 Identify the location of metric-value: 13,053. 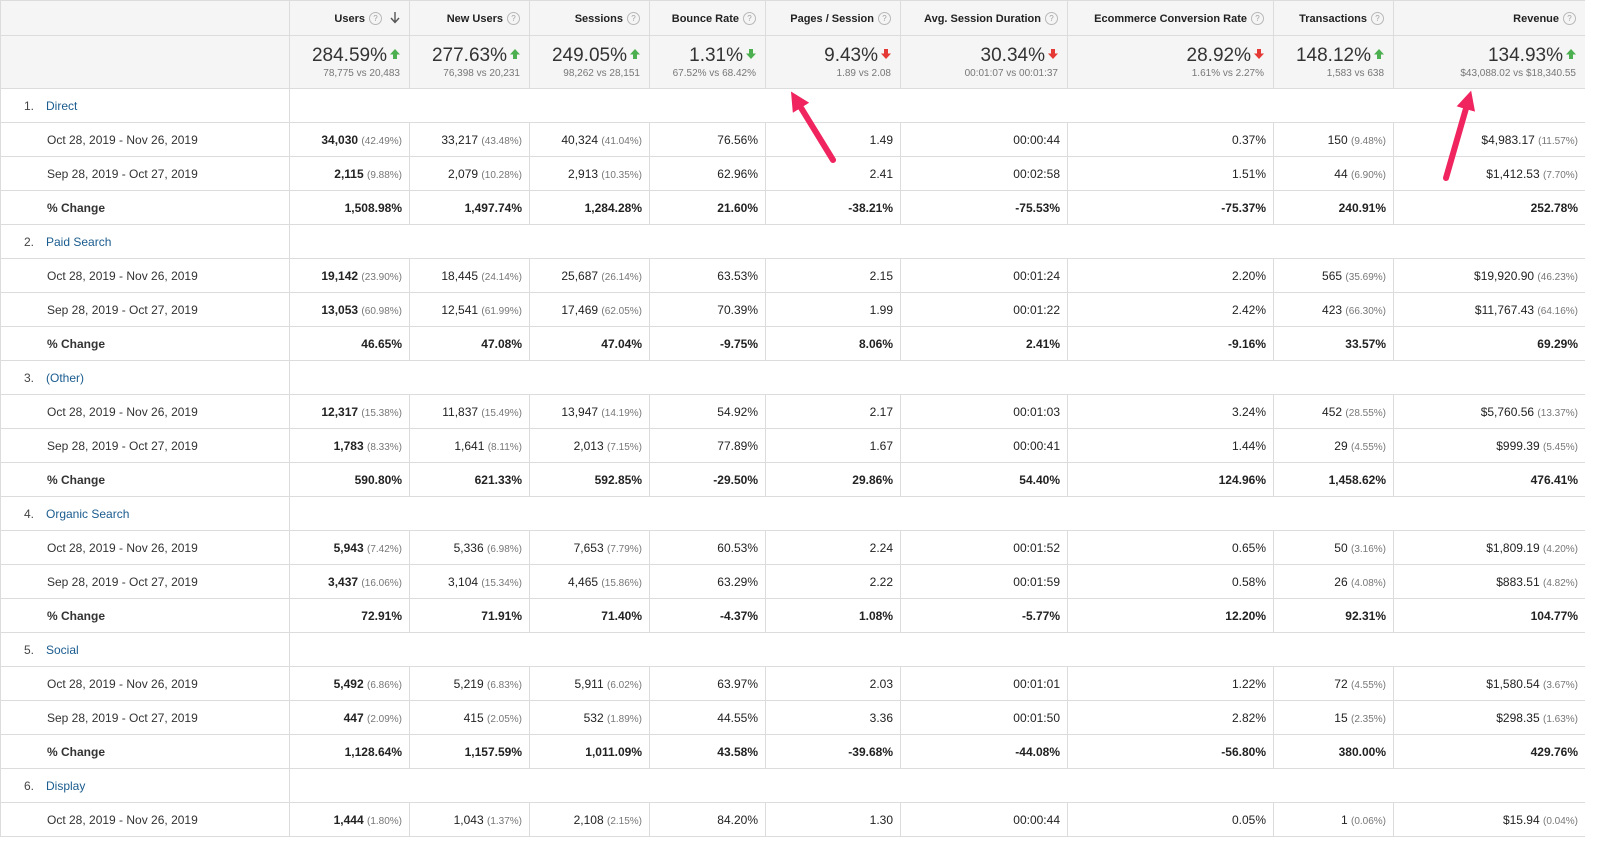
(340, 309).